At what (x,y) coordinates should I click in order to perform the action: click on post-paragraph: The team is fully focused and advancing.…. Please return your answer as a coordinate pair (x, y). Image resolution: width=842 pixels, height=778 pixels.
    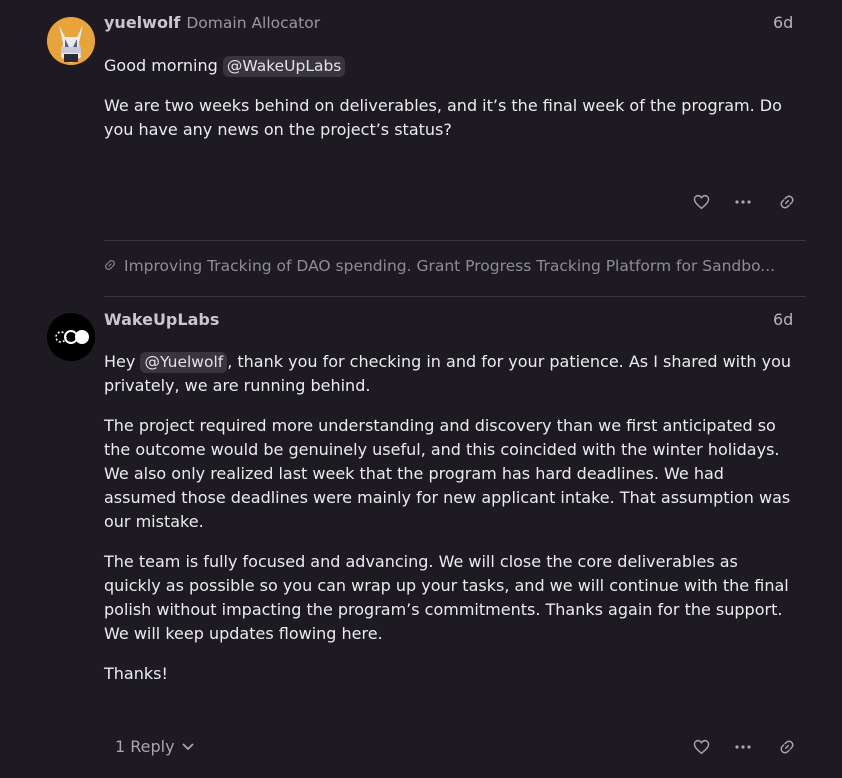
    Looking at the image, I should click on (446, 597).